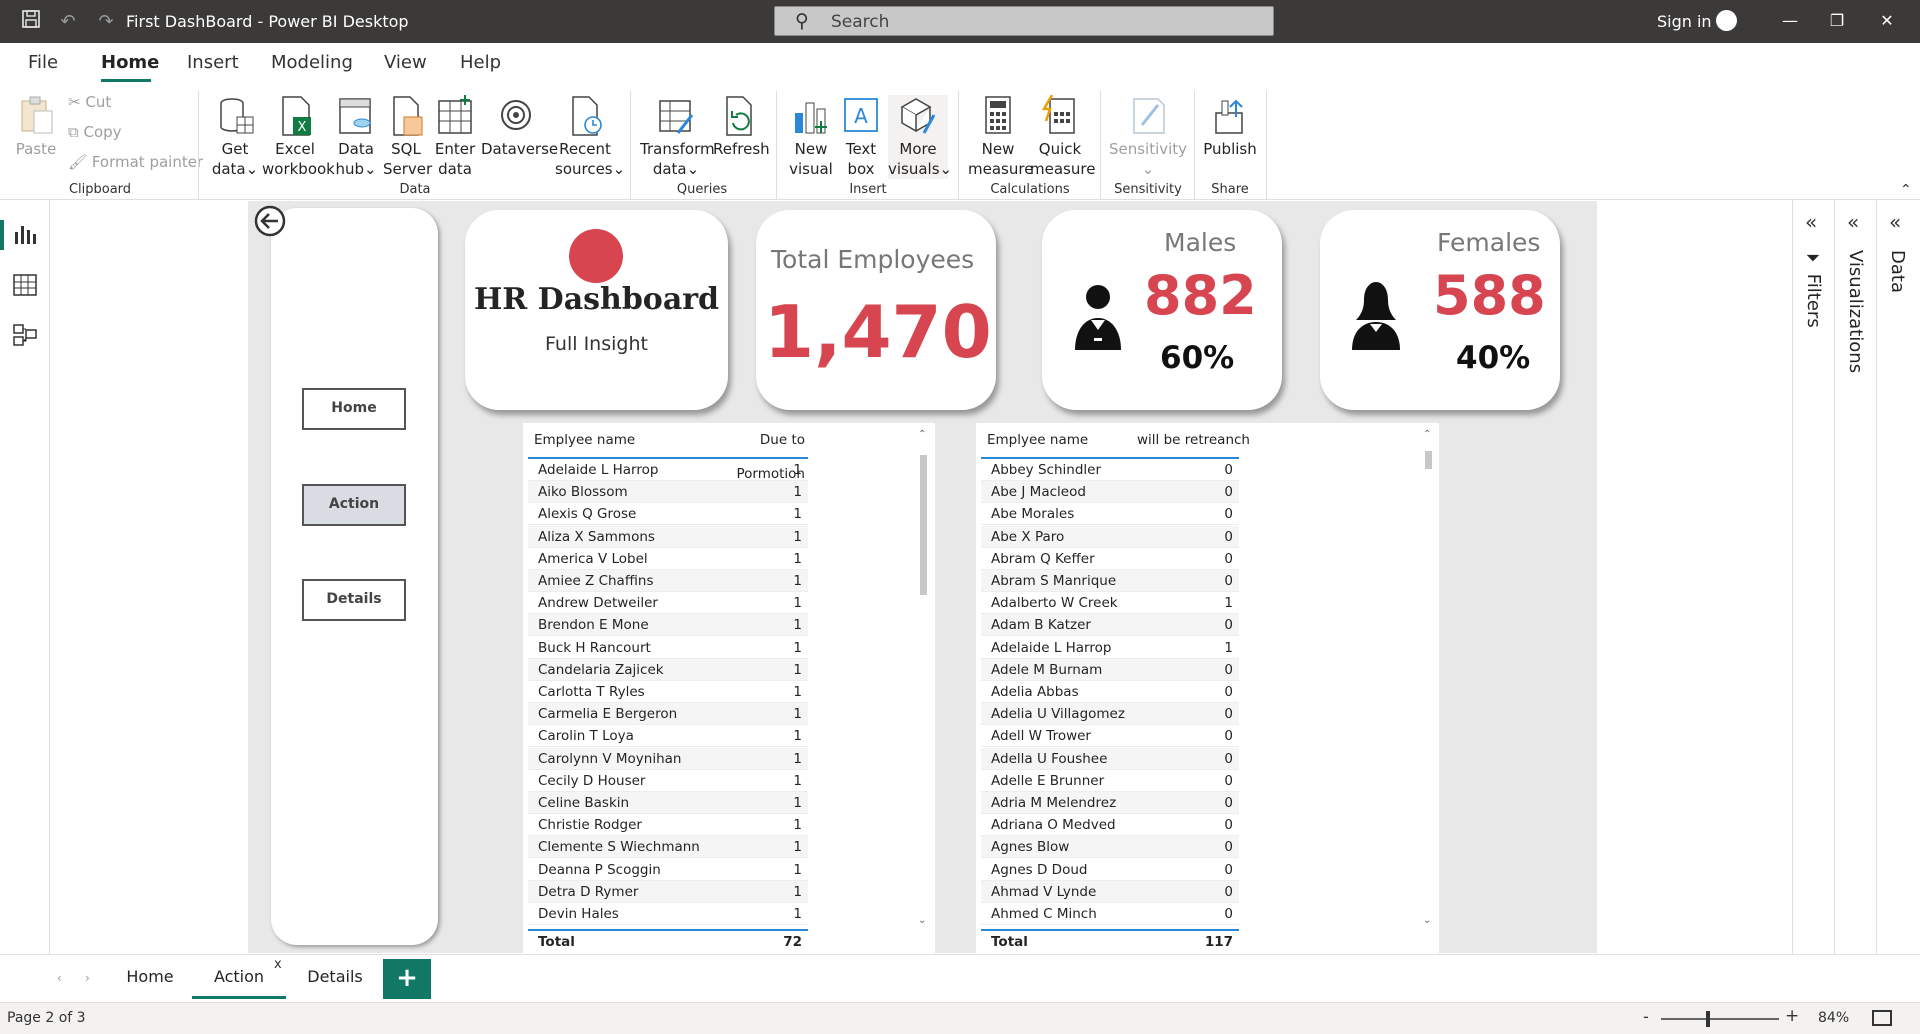 The image size is (1920, 1034). What do you see at coordinates (1110, 559) in the screenshot?
I see `table-row: Abram Q Keffer 0` at bounding box center [1110, 559].